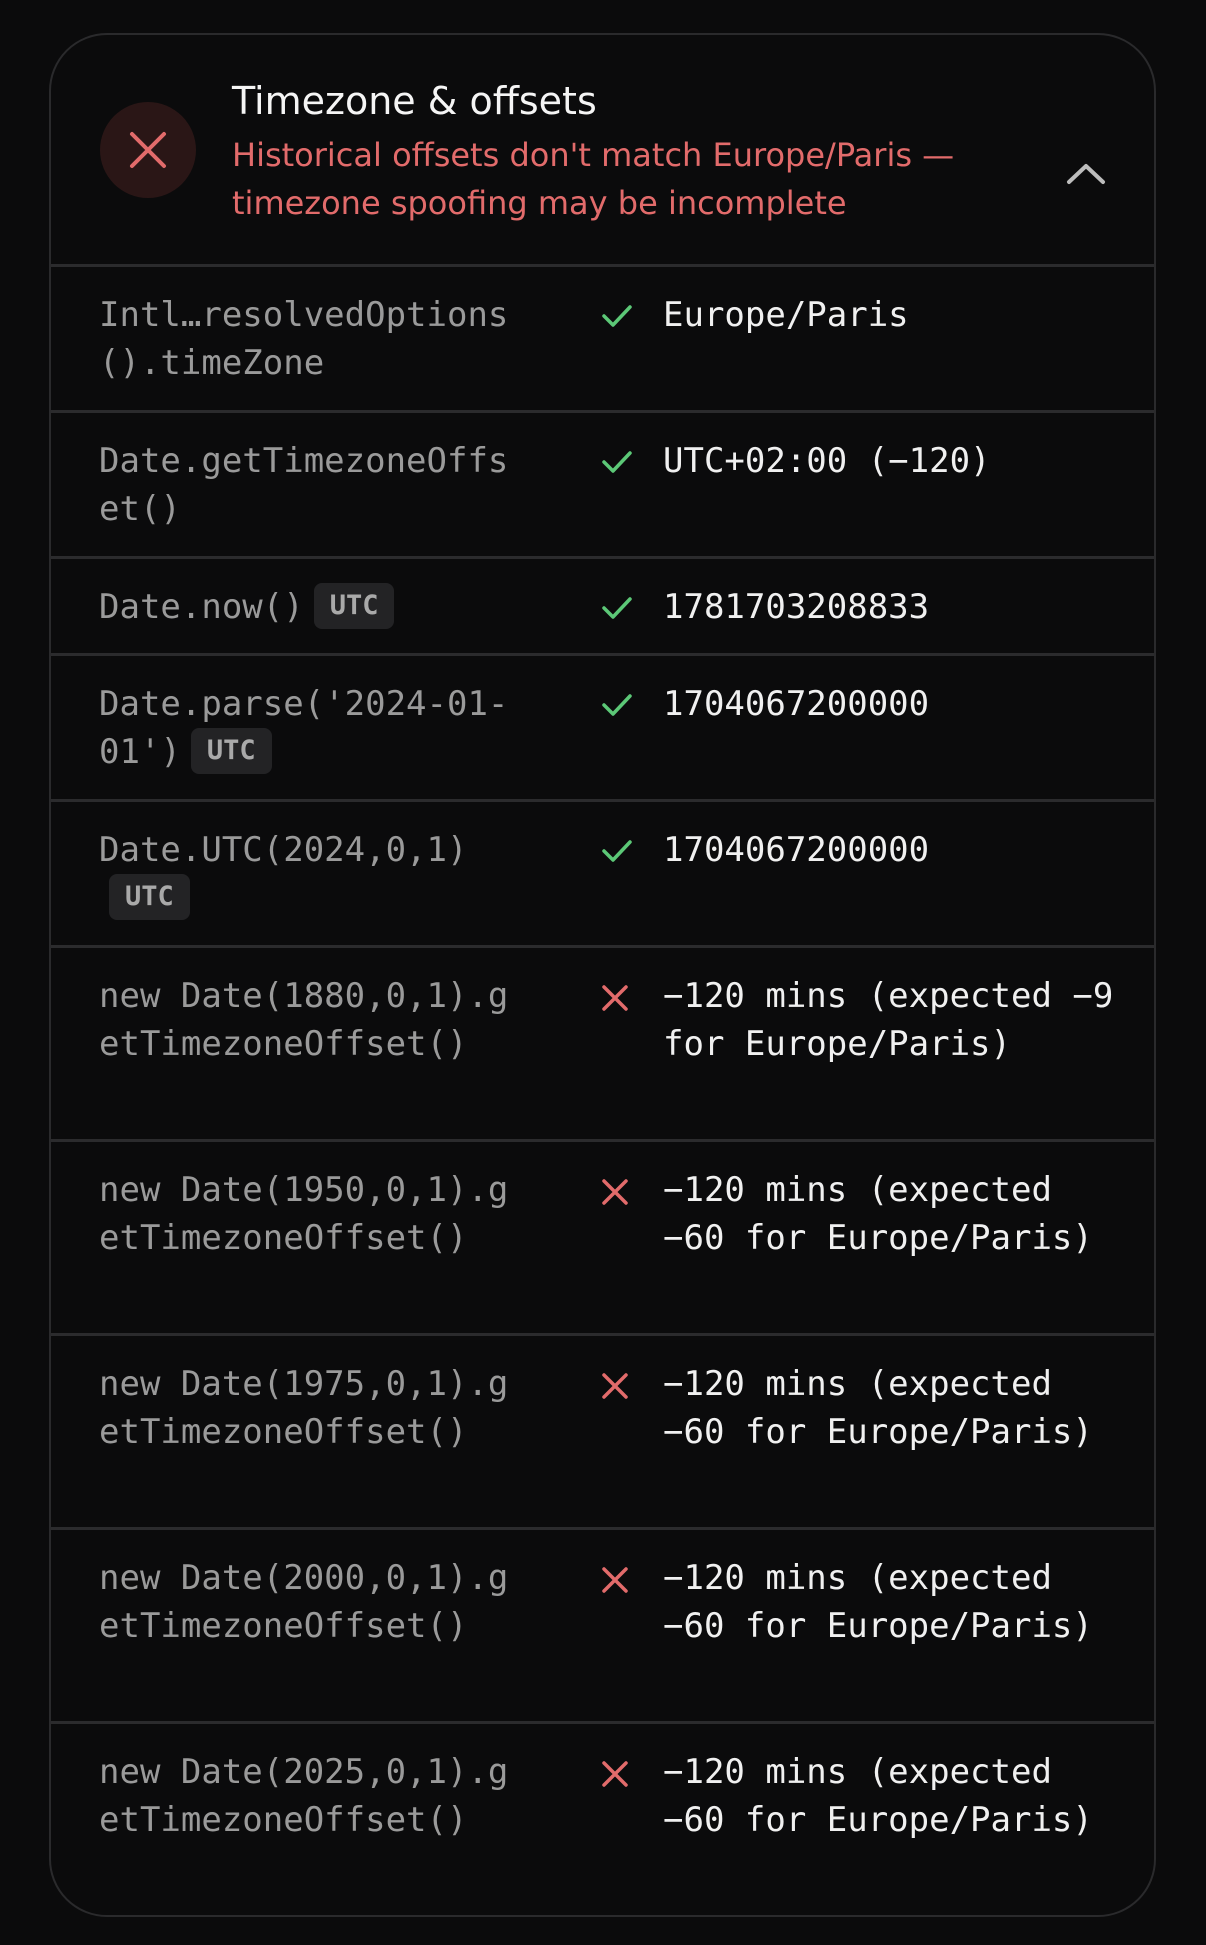 This screenshot has height=1945, width=1206. I want to click on panel-title: Timezone & offsets, so click(414, 101).